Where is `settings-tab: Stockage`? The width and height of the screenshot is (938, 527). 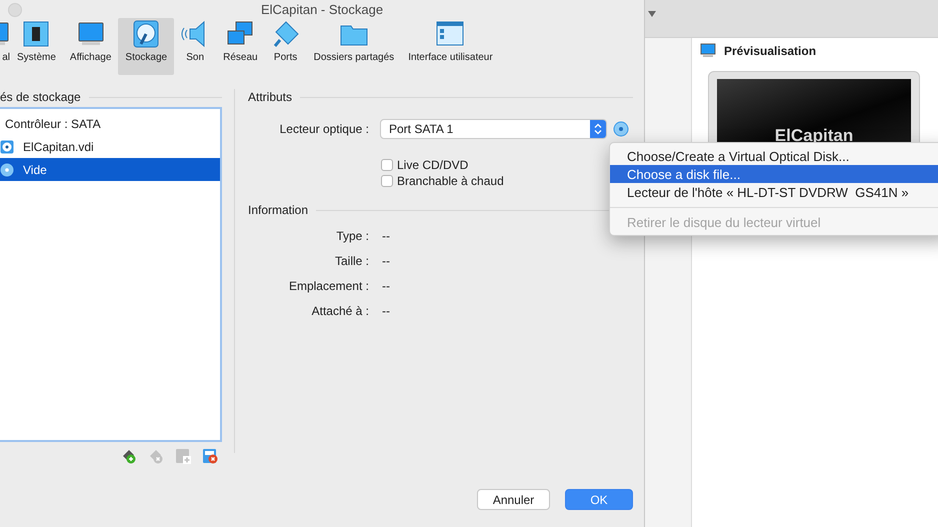
settings-tab: Stockage is located at coordinates (146, 46).